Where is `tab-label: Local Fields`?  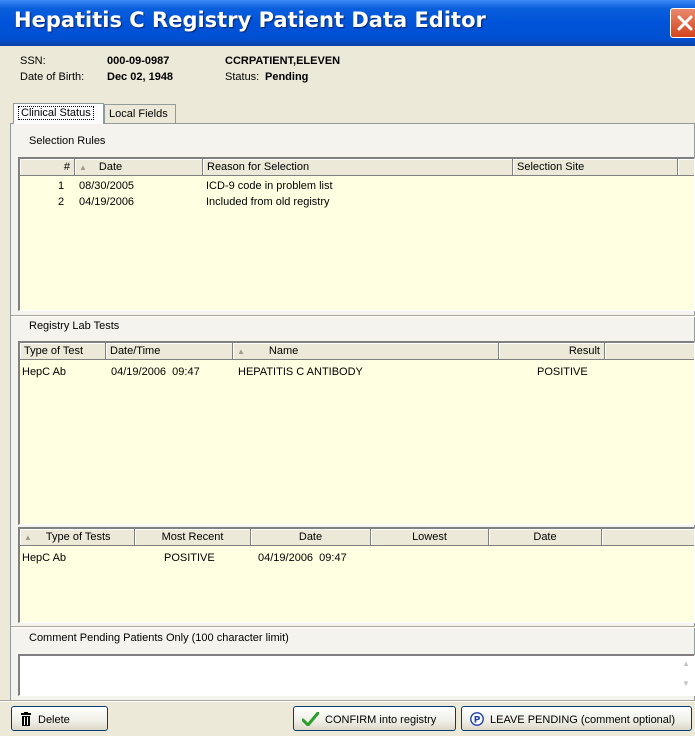
tab-label: Local Fields is located at coordinates (138, 114).